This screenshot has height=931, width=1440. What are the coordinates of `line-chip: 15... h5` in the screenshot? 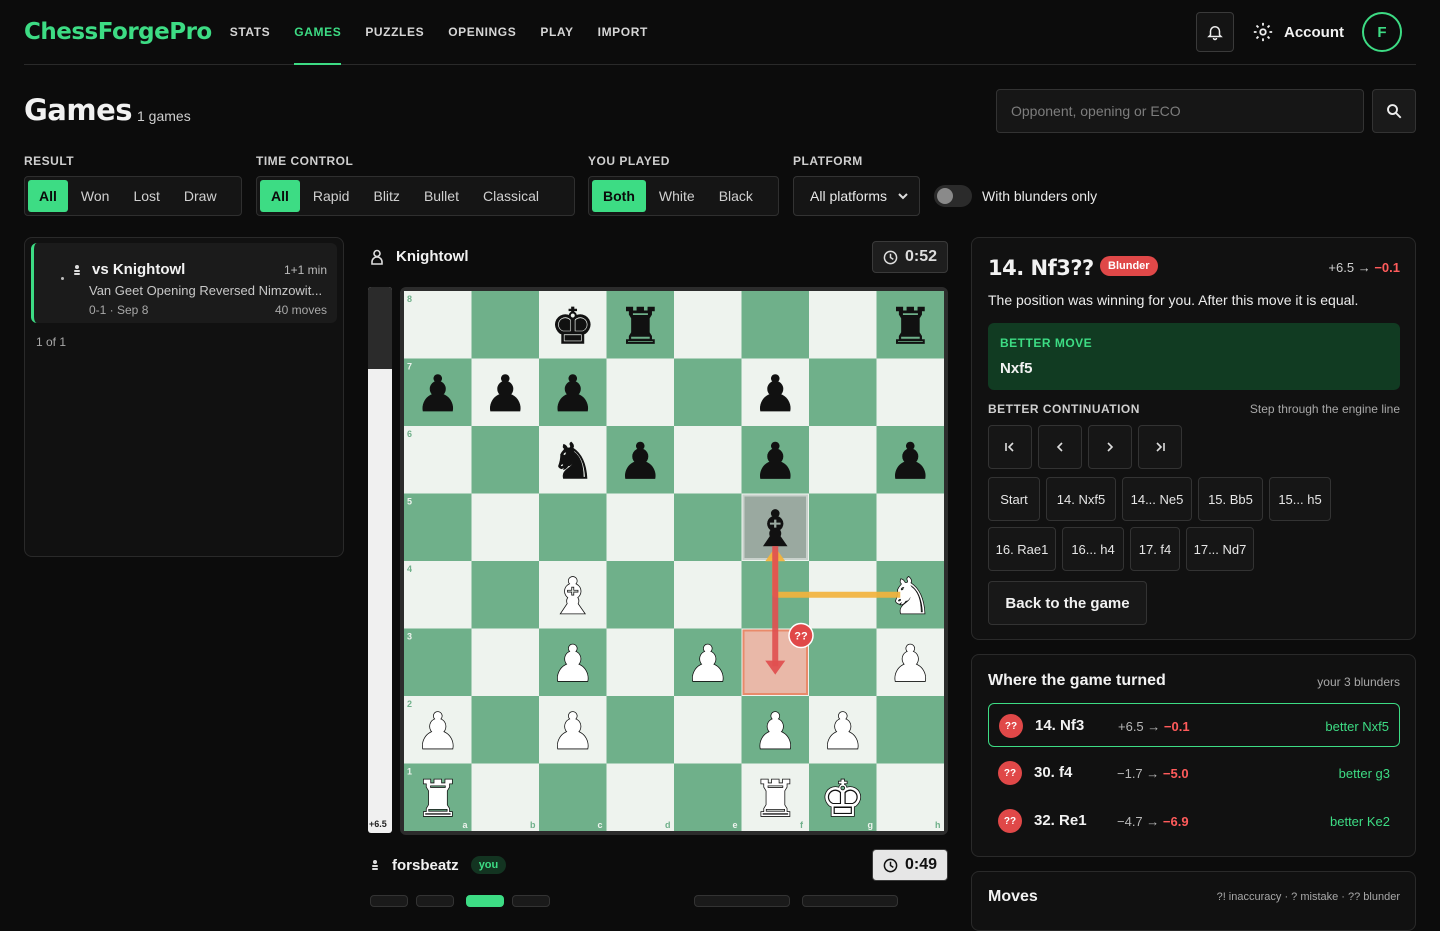 It's located at (1300, 499).